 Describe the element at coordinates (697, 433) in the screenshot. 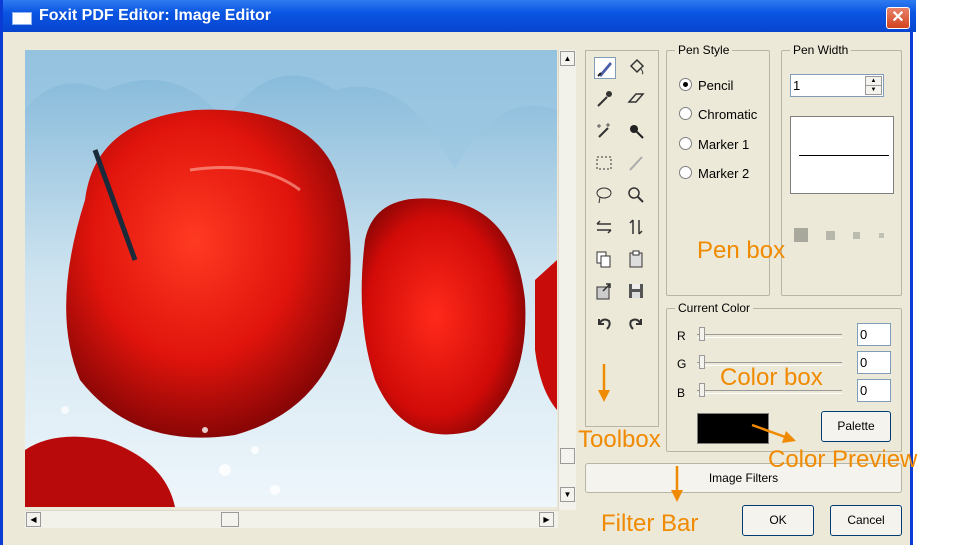

I see `annotation-arrows` at that location.